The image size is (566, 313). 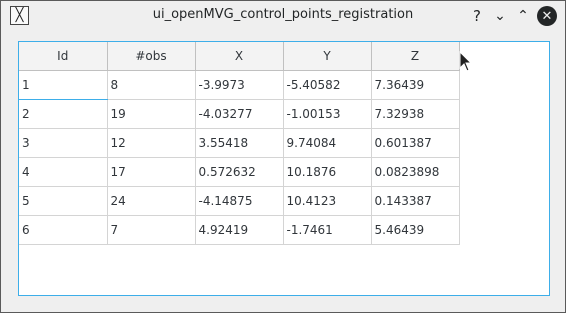 What do you see at coordinates (327, 114) in the screenshot?
I see `table-cell-y: -1.00153` at bounding box center [327, 114].